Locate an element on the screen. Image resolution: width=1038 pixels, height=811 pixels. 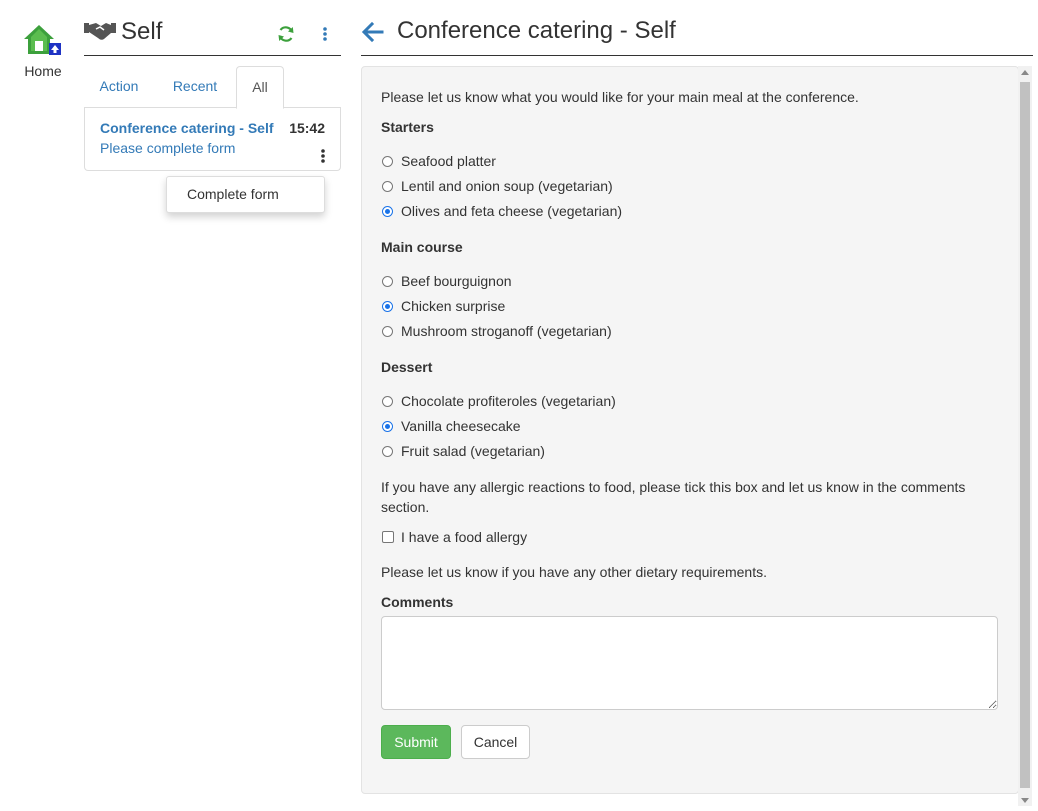
handshake-icon is located at coordinates (100, 31).